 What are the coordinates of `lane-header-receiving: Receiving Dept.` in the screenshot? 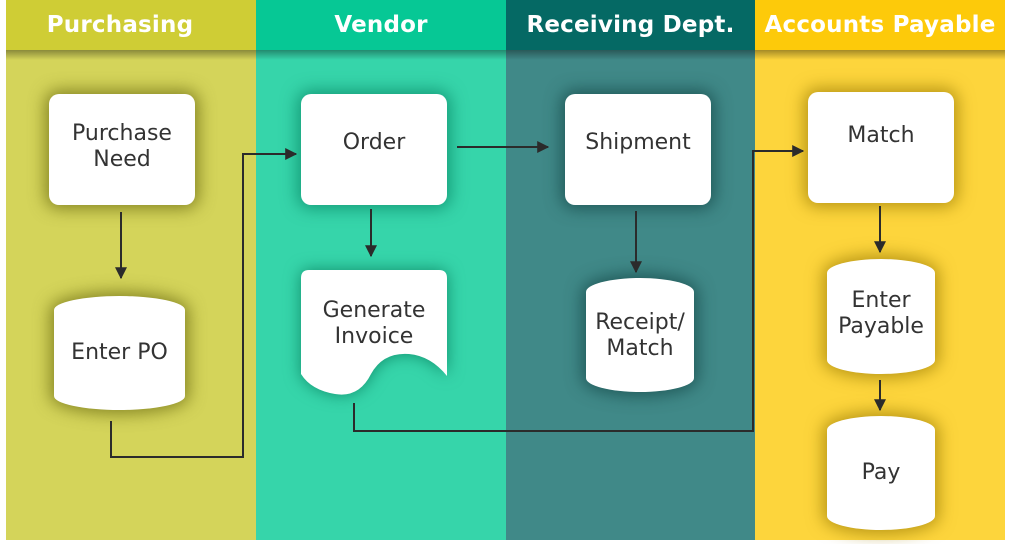 It's located at (630, 25).